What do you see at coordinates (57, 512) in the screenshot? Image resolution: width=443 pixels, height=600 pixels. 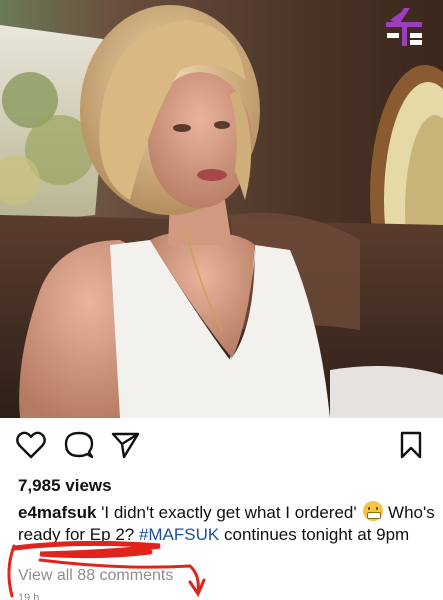 I see `caption-username: e4mafsuk` at bounding box center [57, 512].